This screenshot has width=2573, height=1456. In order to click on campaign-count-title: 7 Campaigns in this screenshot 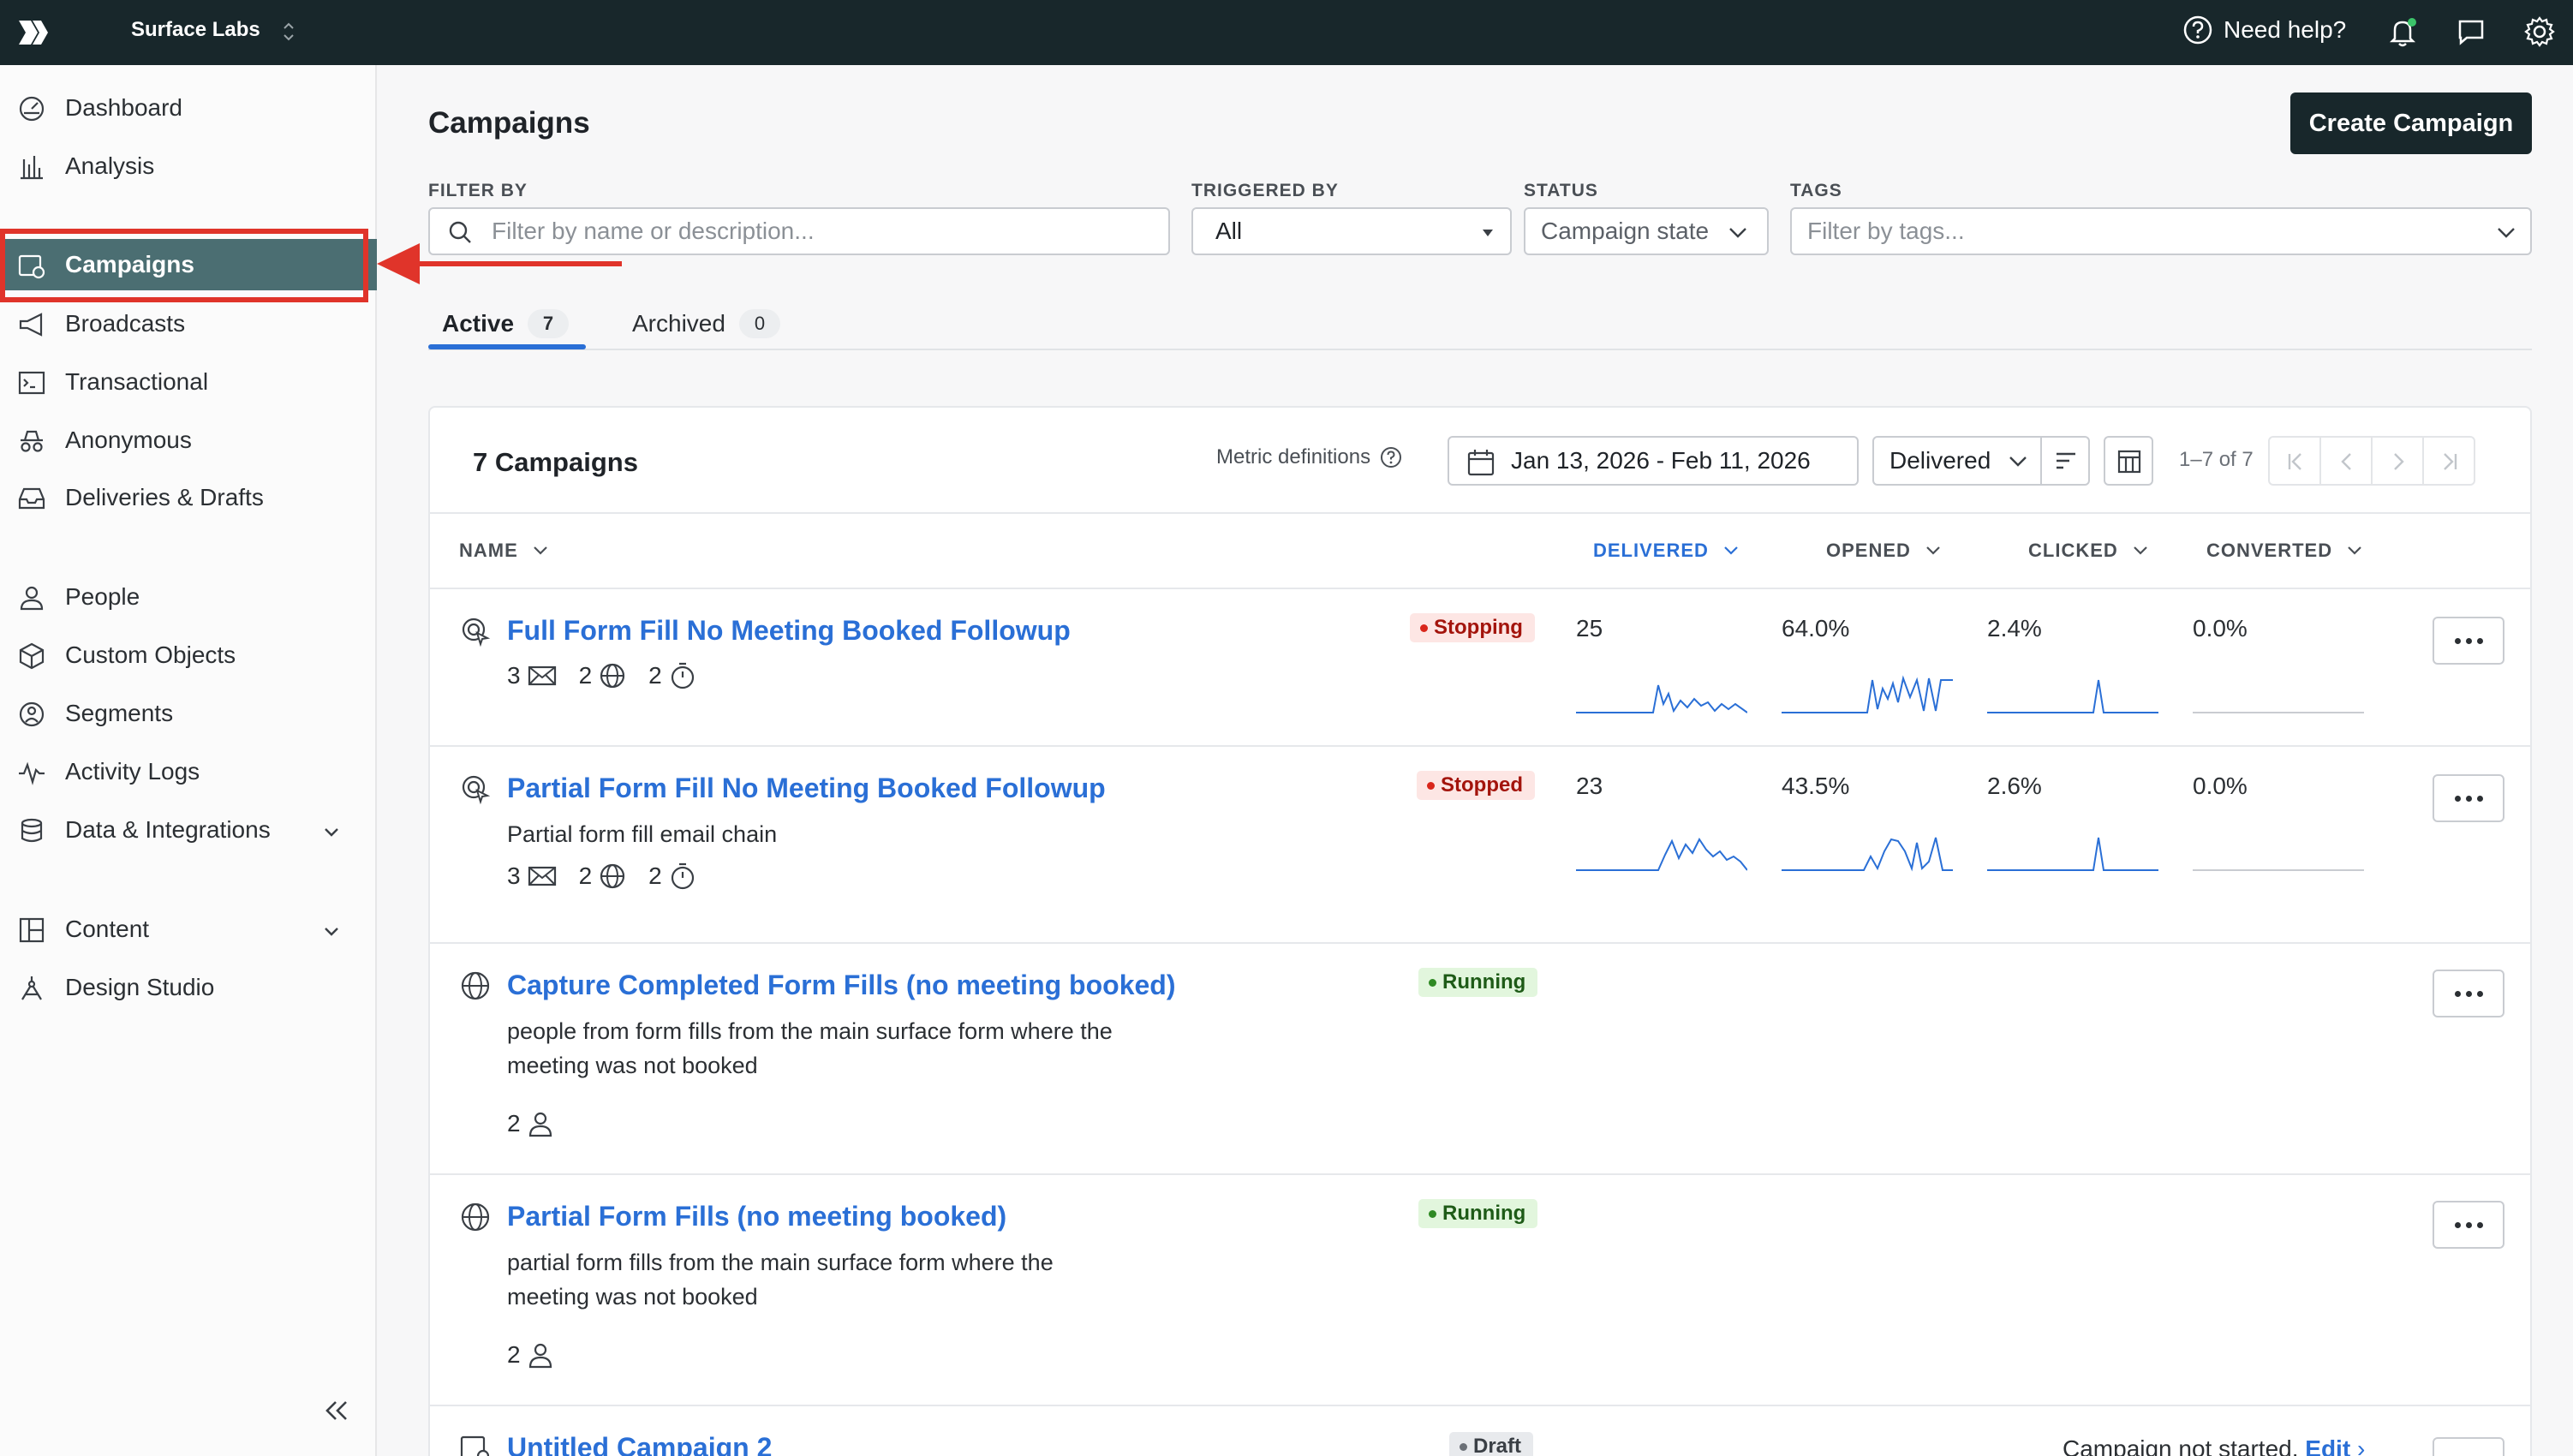, I will do `click(555, 462)`.